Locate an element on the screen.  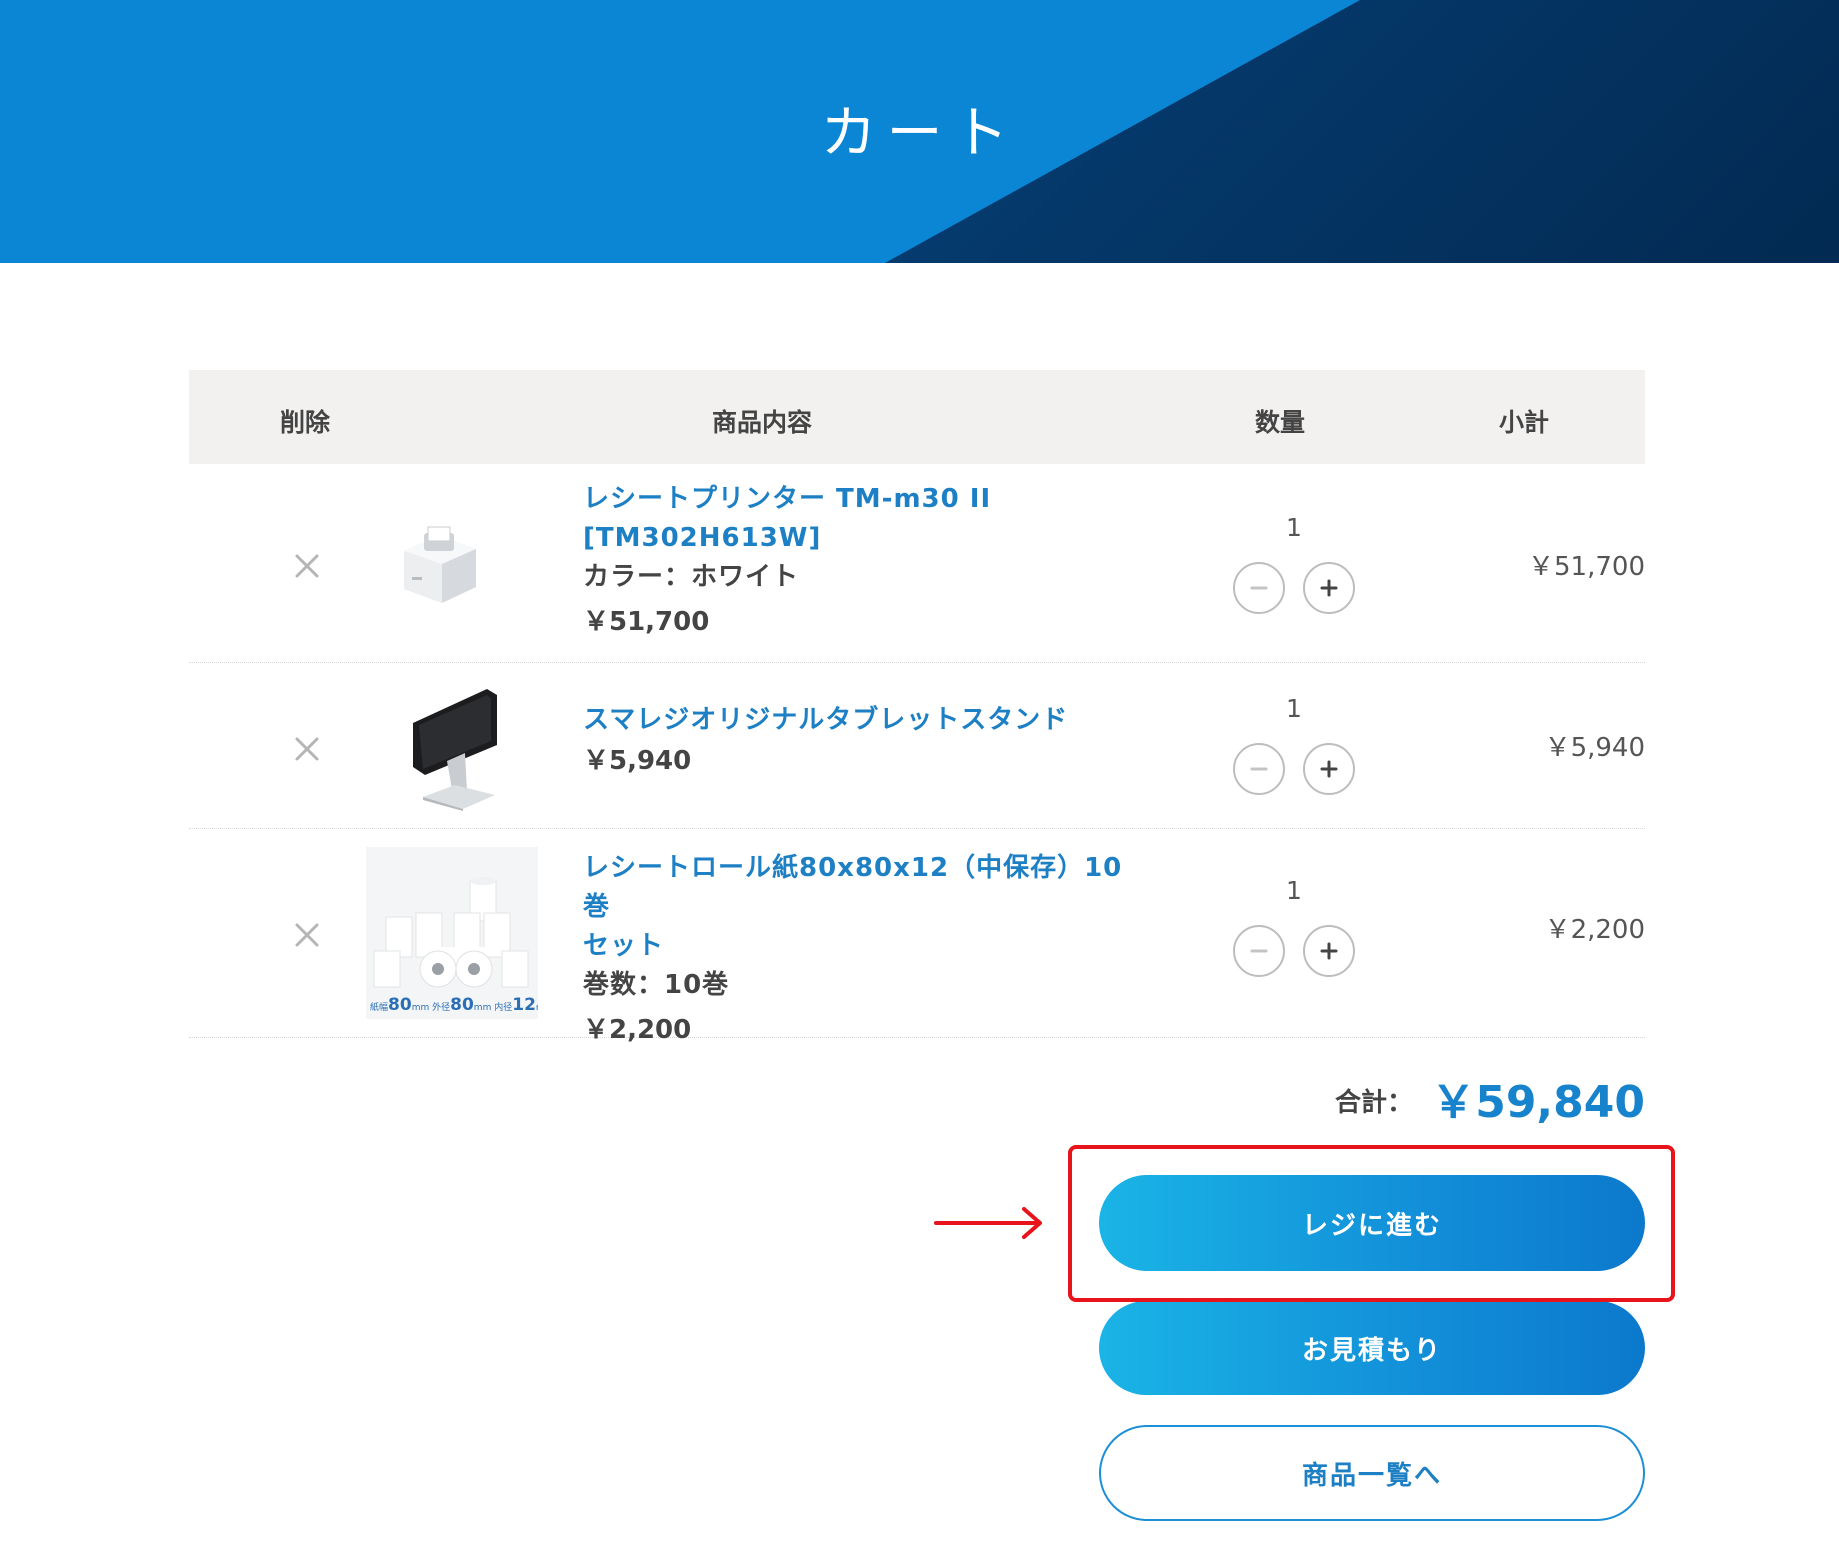
product-attribute: カラー：ホワイト is located at coordinates (691, 577).